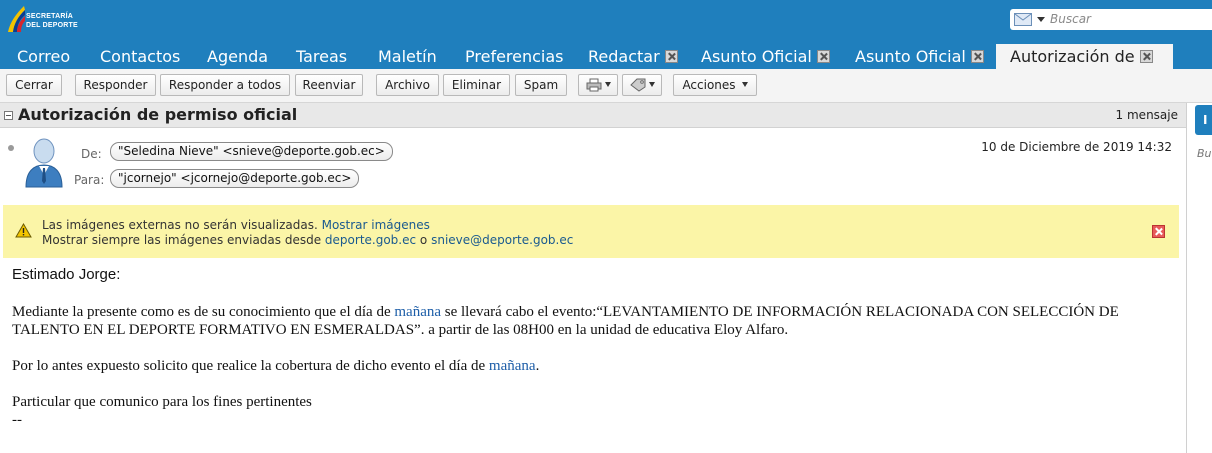 Image resolution: width=1212 pixels, height=453 pixels. I want to click on tab-asunto-oficial-2: Asunto Oficial, so click(919, 56).